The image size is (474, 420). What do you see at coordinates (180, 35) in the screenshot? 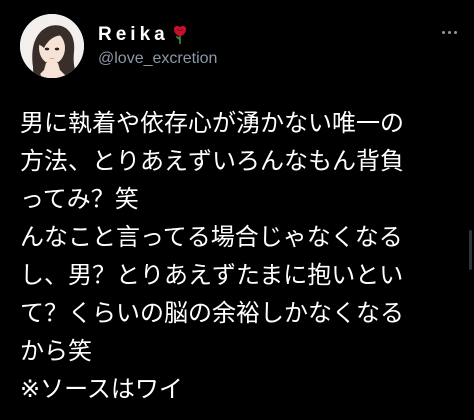
I see `rose-icon` at bounding box center [180, 35].